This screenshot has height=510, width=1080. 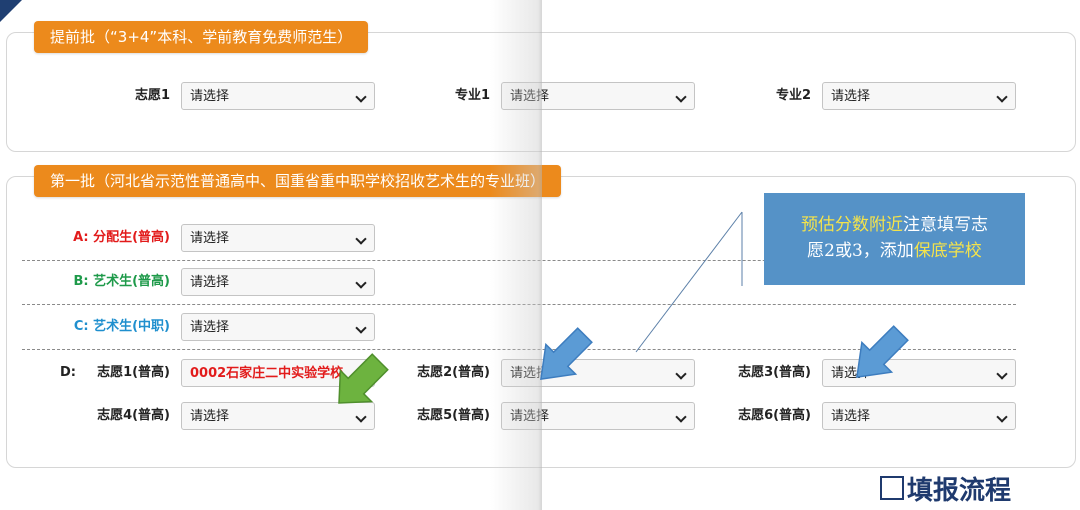 I want to click on corner-decoration, so click(x=11, y=11).